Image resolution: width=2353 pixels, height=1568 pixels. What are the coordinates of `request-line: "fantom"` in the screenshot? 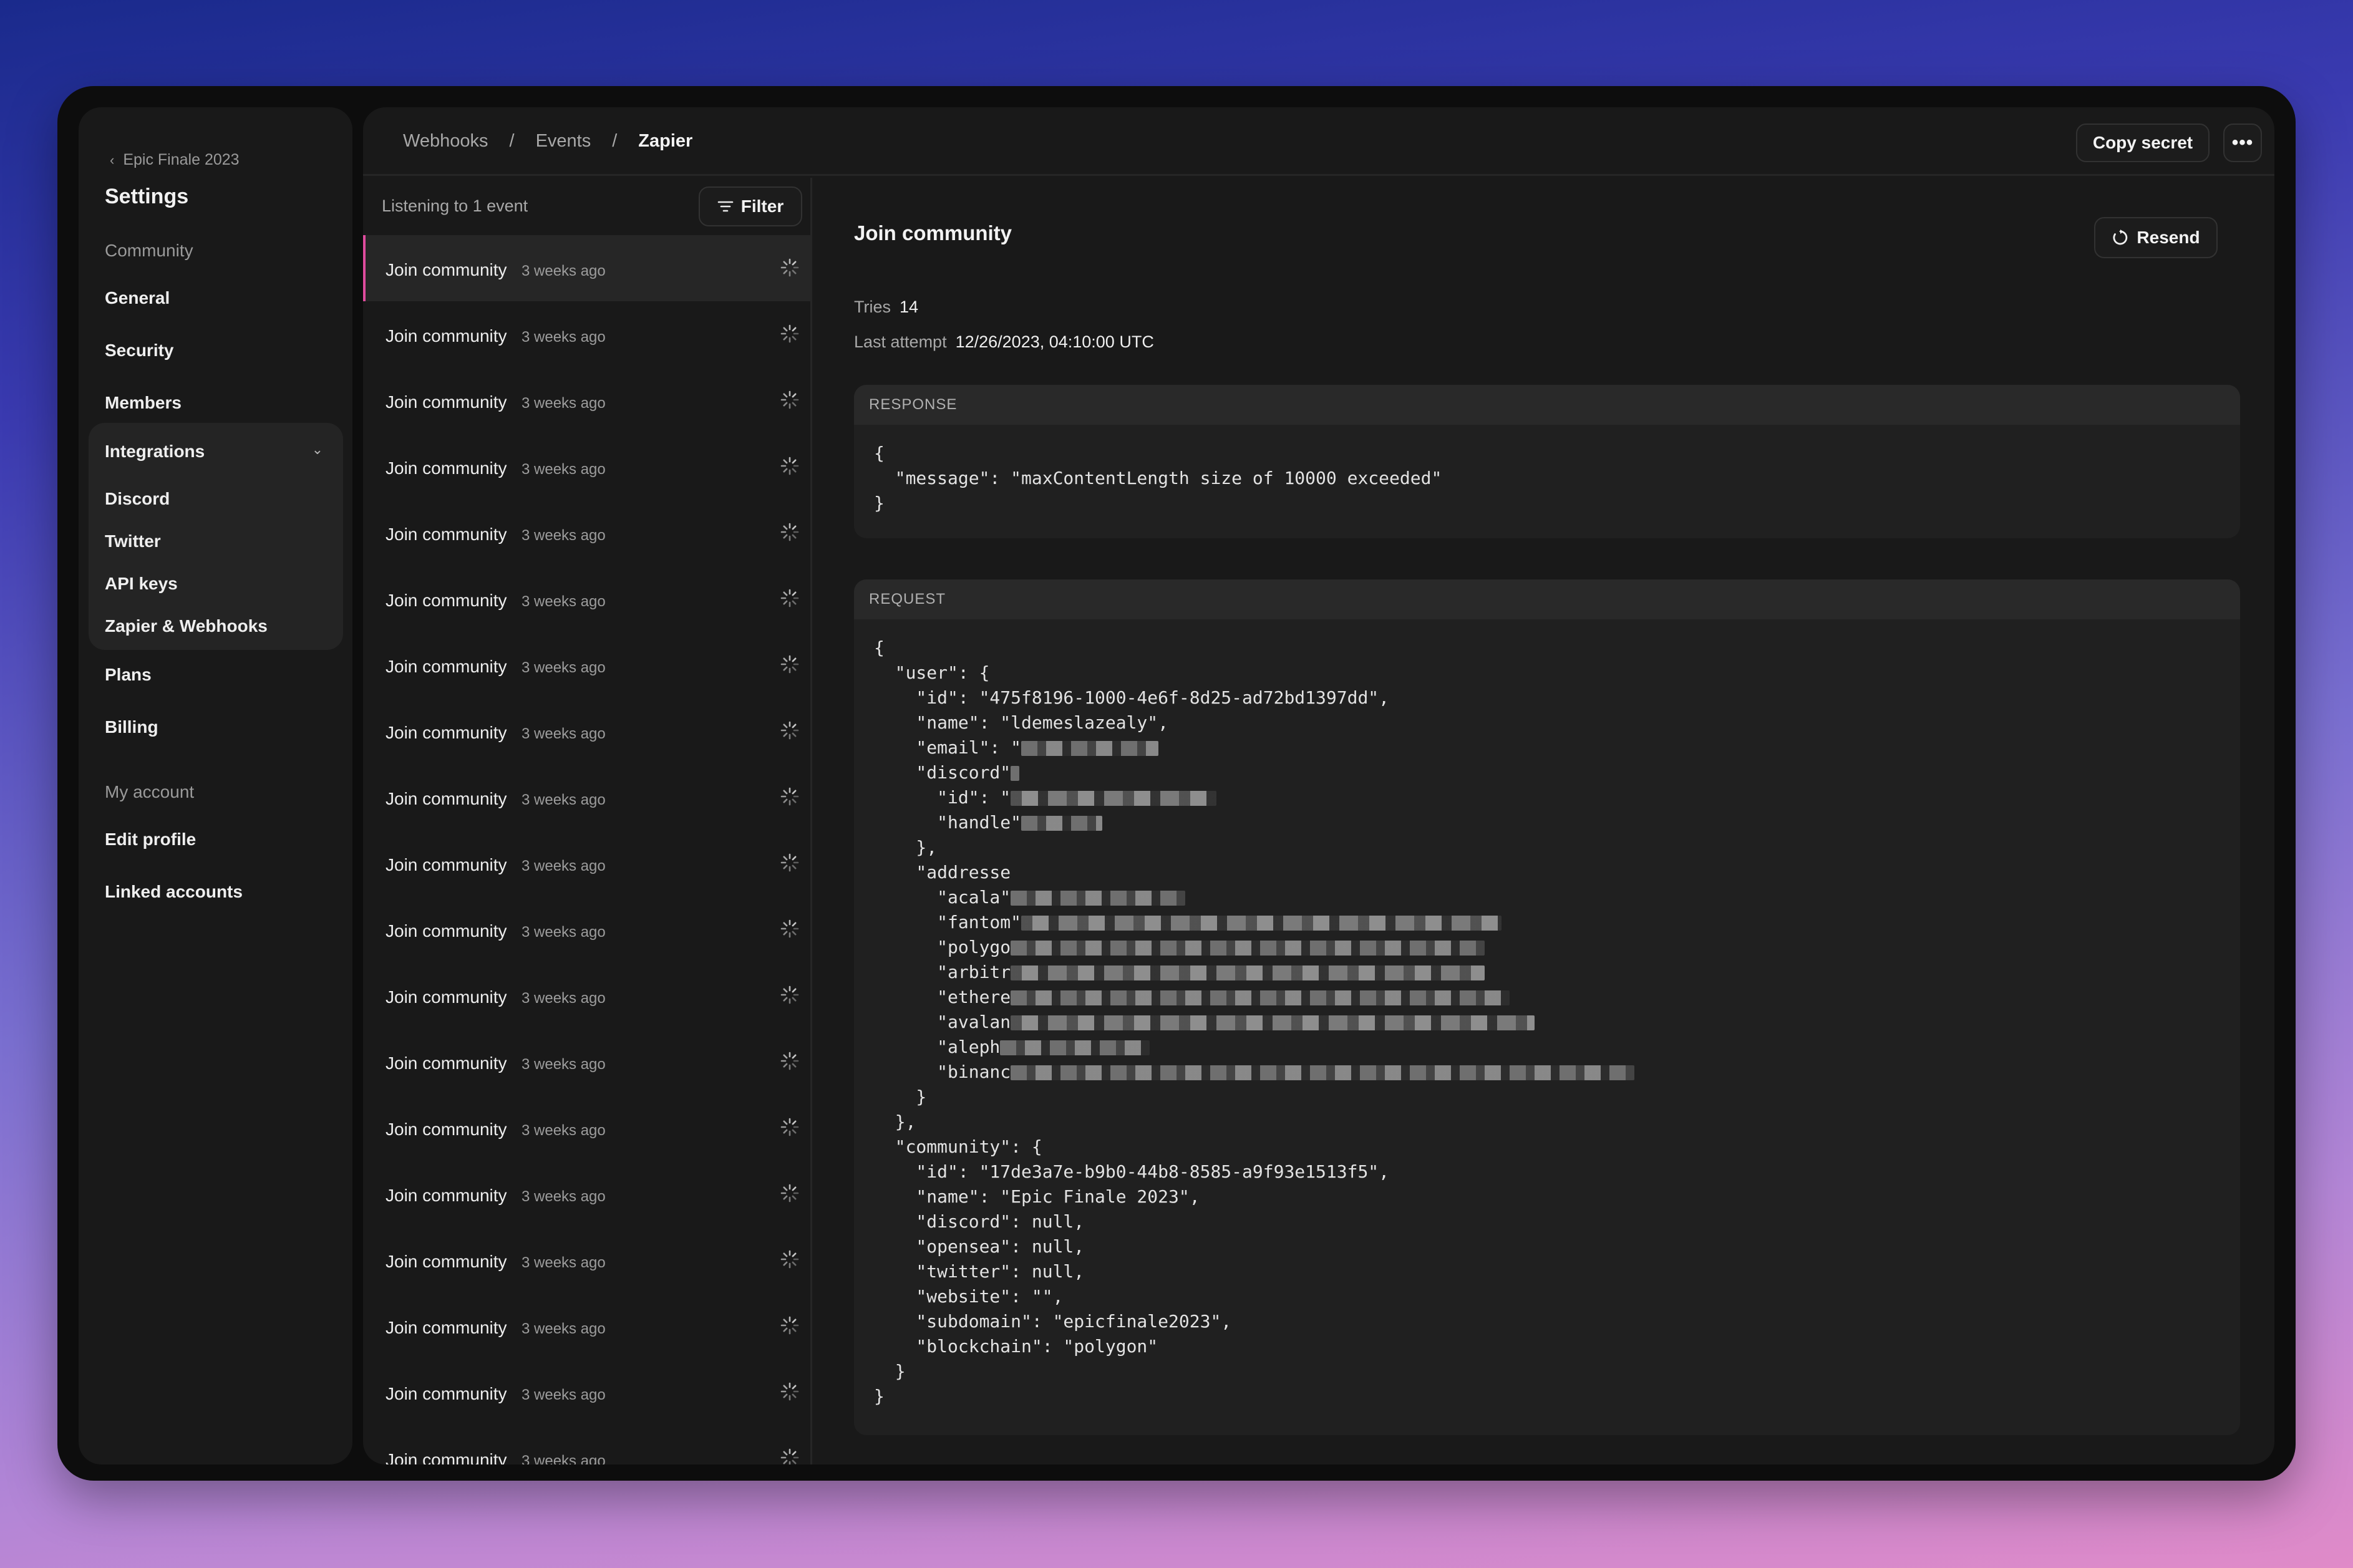 It's located at (948, 922).